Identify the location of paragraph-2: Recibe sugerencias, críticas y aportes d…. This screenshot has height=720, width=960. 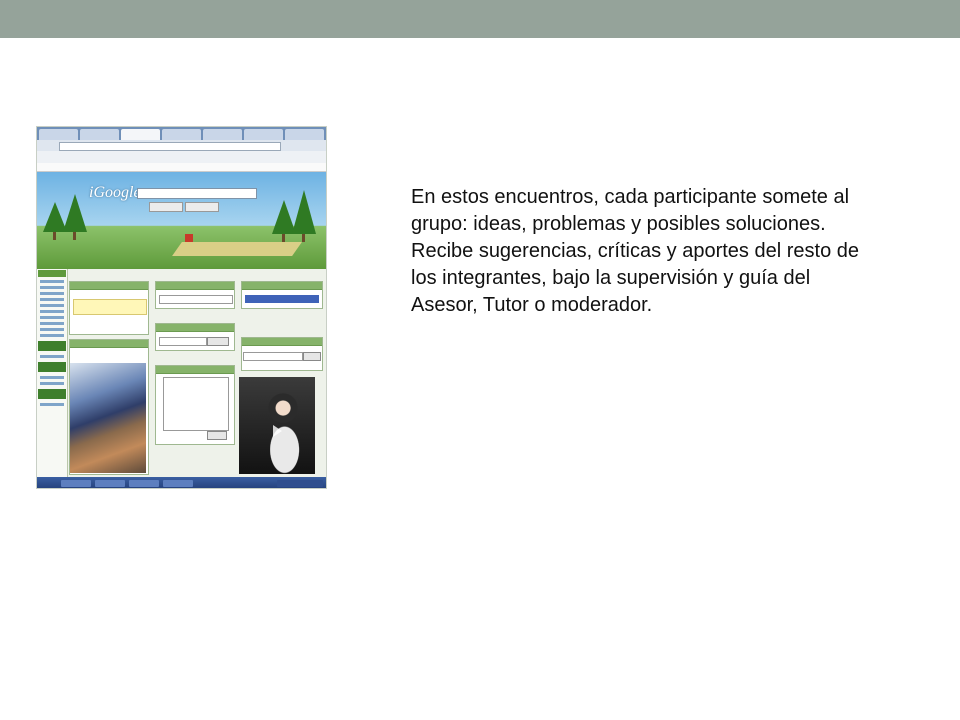
(641, 278).